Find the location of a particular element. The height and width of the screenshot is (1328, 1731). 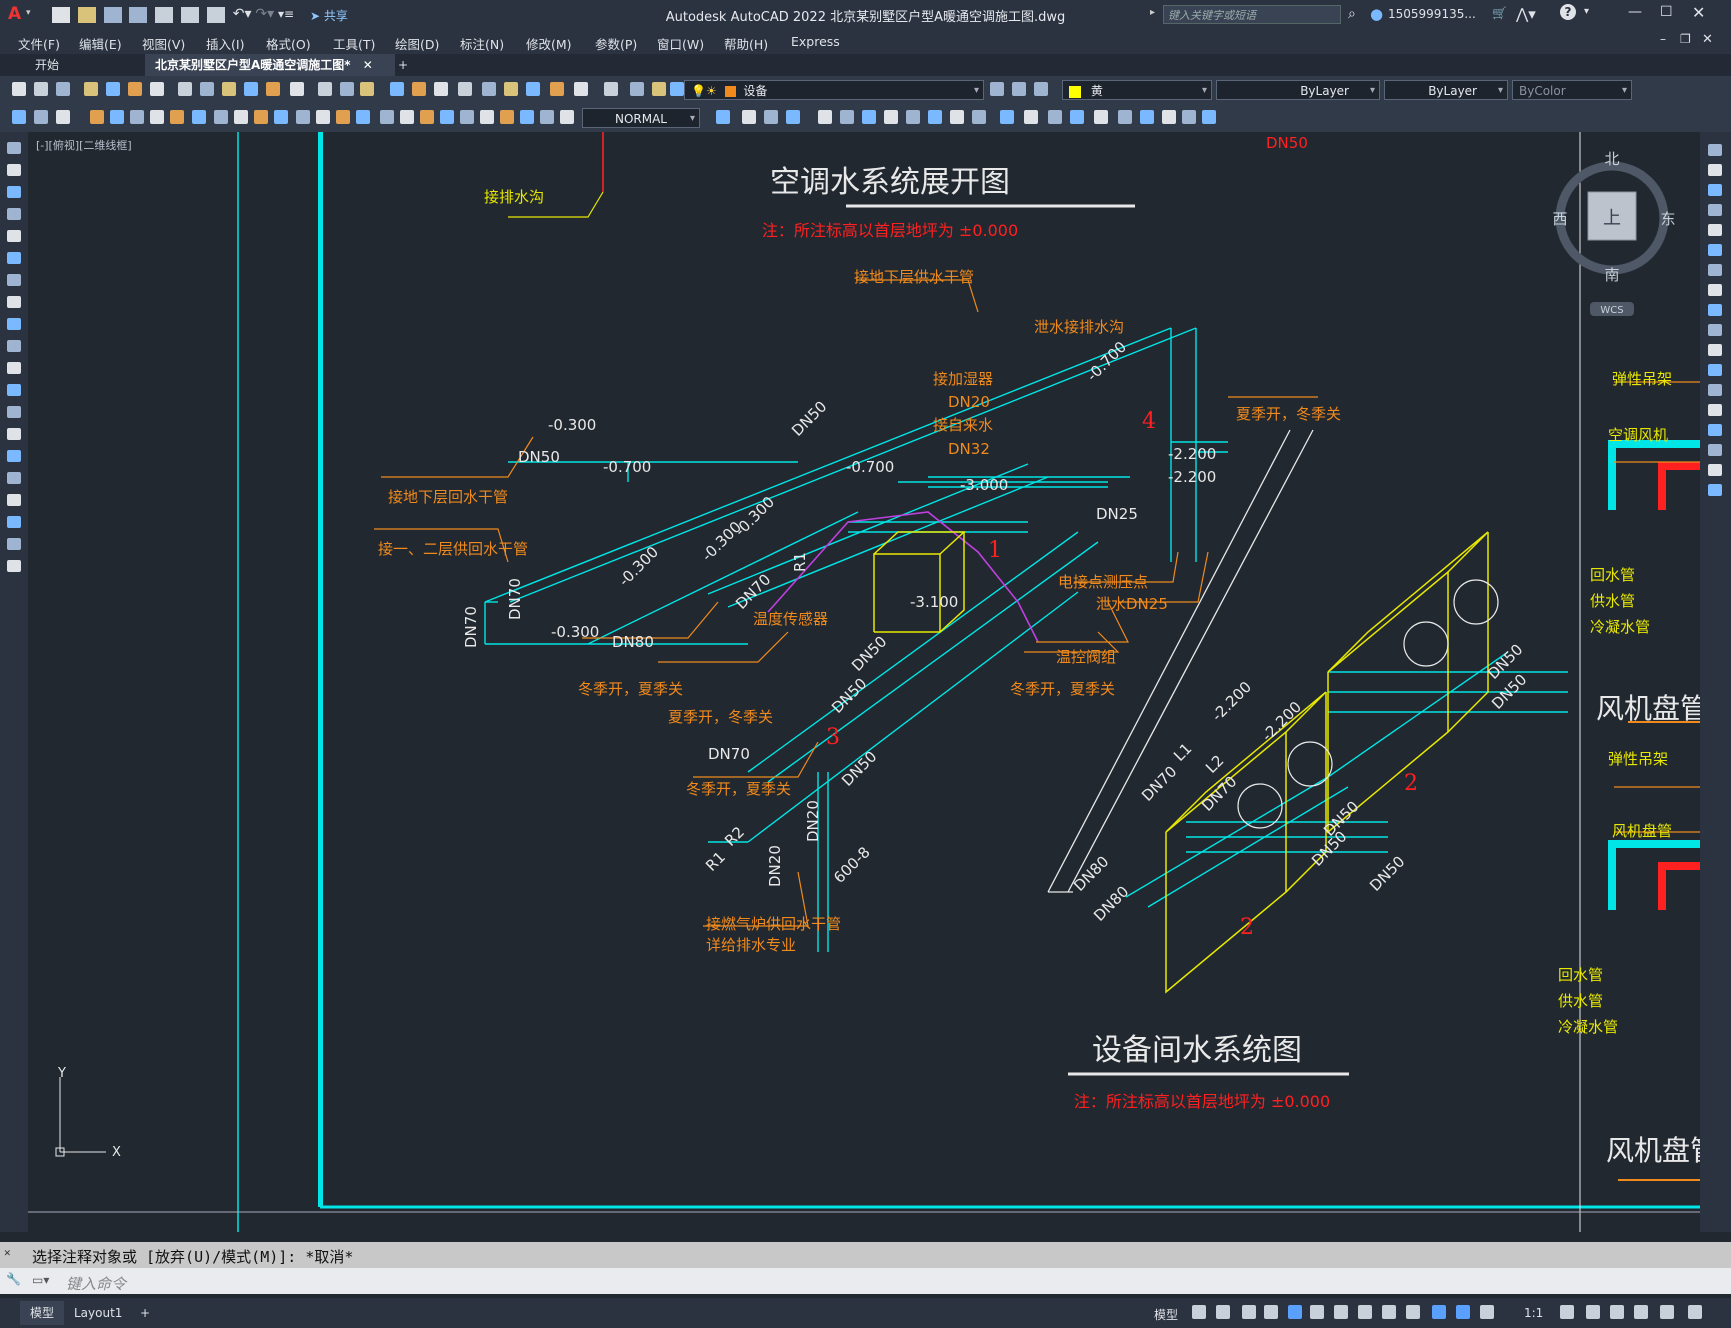

search-icon: ⌕ is located at coordinates (1352, 14).